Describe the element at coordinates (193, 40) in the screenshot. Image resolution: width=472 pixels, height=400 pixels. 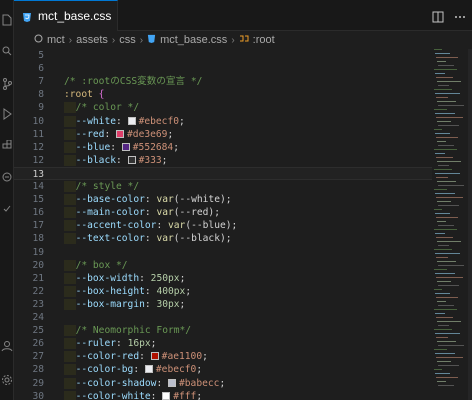
I see `breadcrumb-item-file: mct_base.css` at that location.